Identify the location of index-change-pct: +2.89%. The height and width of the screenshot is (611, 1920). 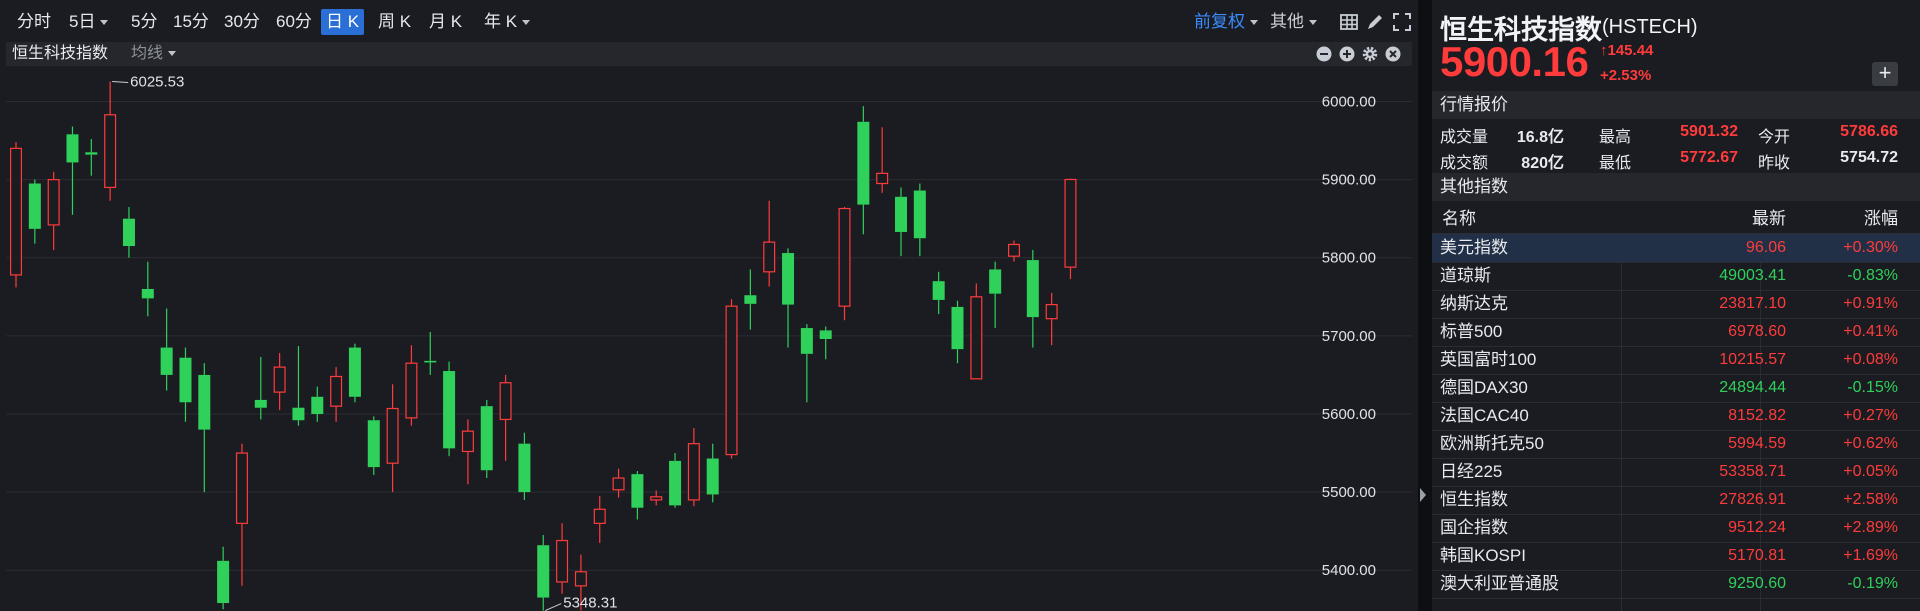
(1870, 527).